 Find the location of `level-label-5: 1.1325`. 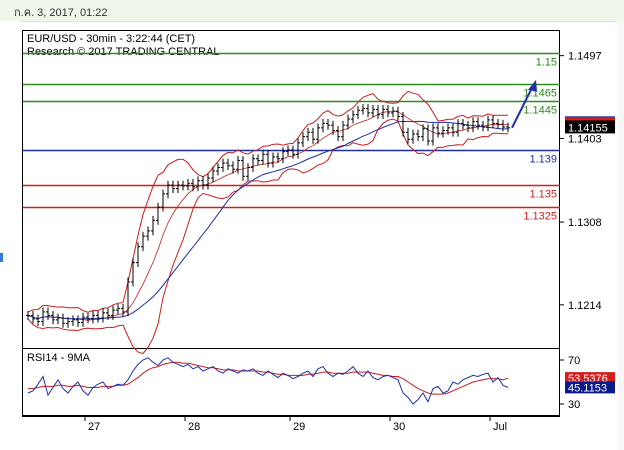

level-label-5: 1.1325 is located at coordinates (540, 217).